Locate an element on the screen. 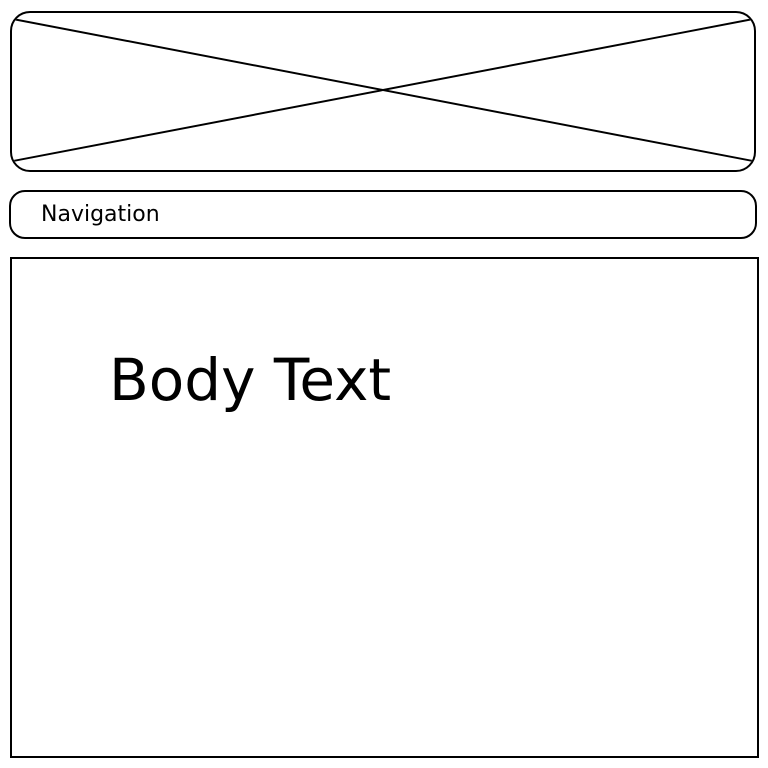 The height and width of the screenshot is (768, 768). navigation-label: Navigation is located at coordinates (100, 214).